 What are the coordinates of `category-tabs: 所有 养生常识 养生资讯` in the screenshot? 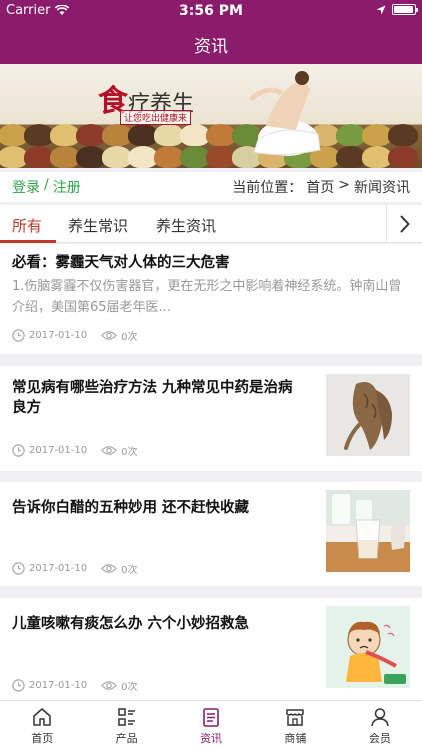 It's located at (211, 224).